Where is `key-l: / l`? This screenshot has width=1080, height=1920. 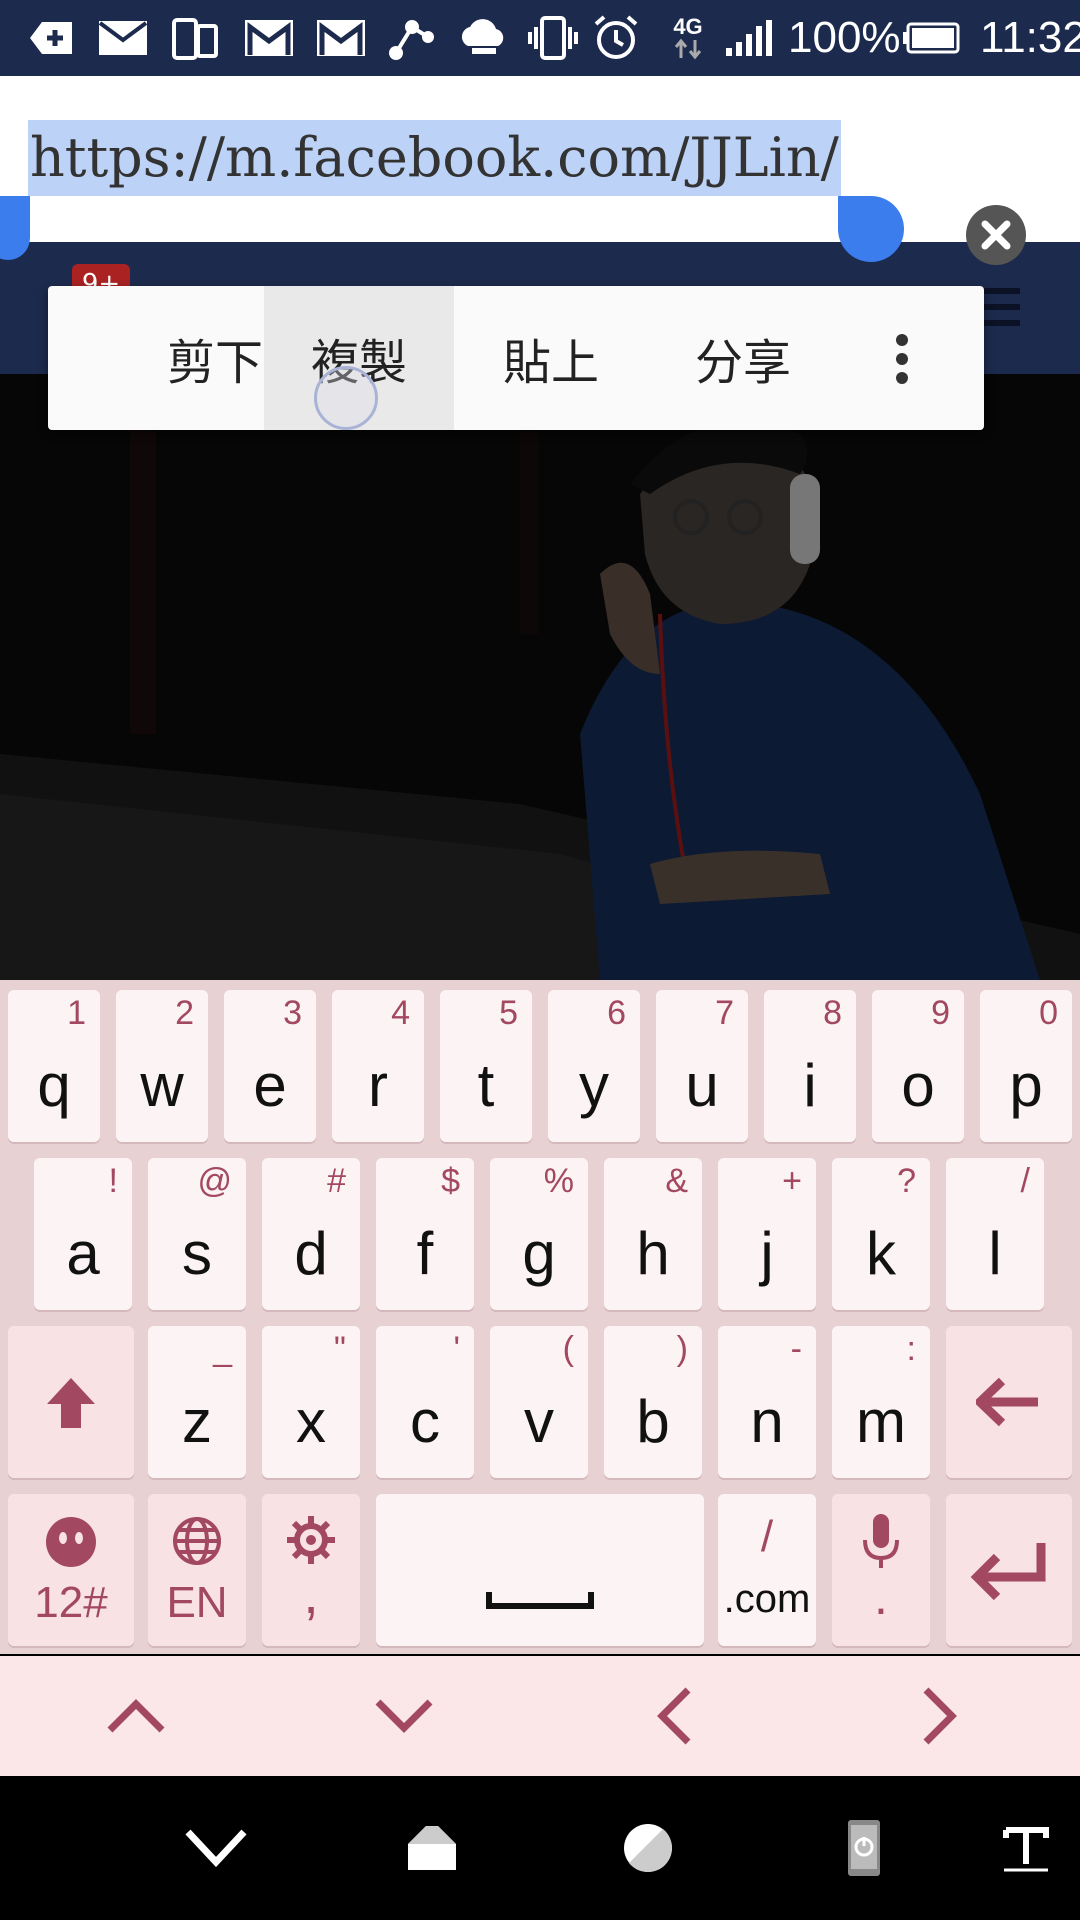
key-l: / l is located at coordinates (995, 1234).